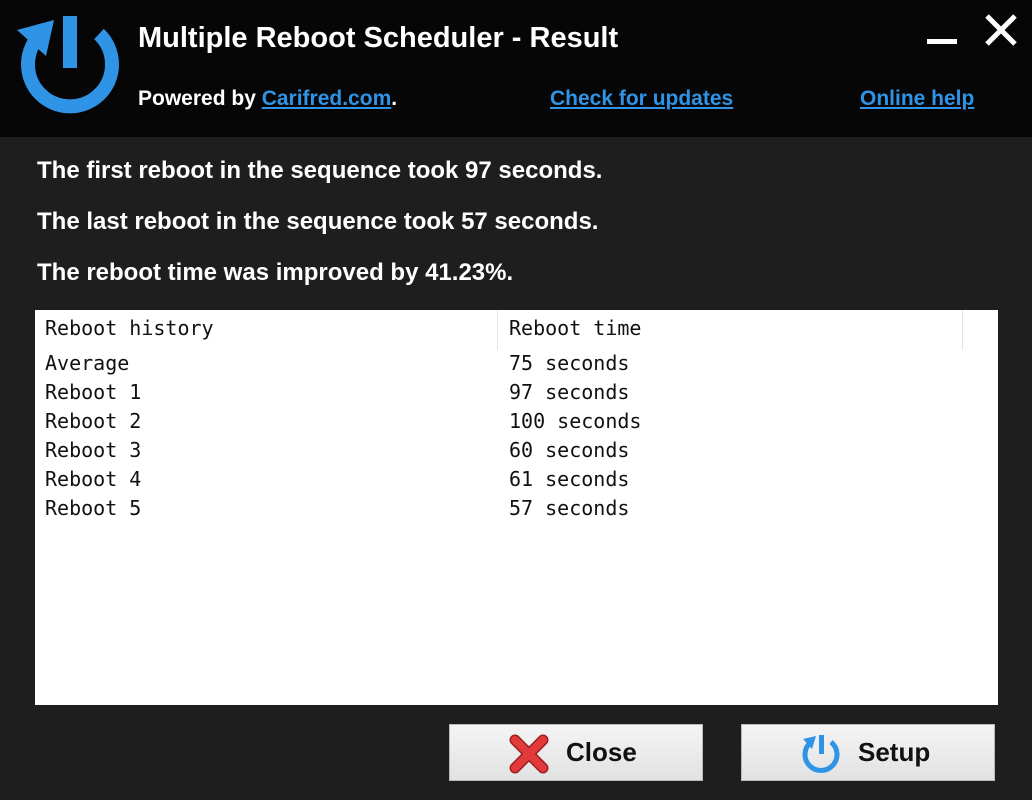 The width and height of the screenshot is (1032, 800). Describe the element at coordinates (569, 363) in the screenshot. I see `row-time: 75 seconds` at that location.